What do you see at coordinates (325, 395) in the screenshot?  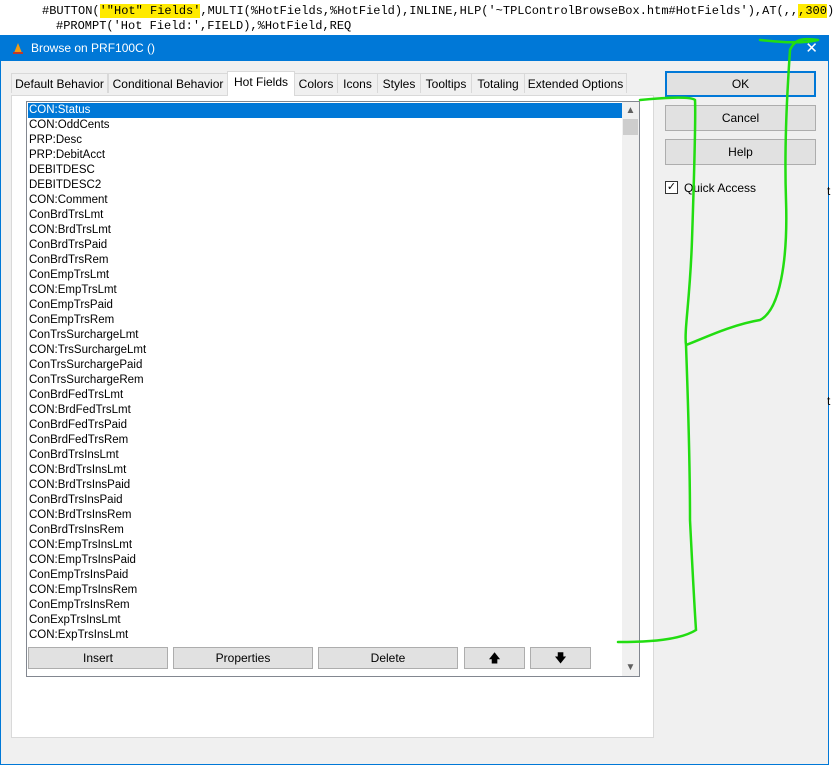 I see `list-item: ConBrdFedTrsLmt` at bounding box center [325, 395].